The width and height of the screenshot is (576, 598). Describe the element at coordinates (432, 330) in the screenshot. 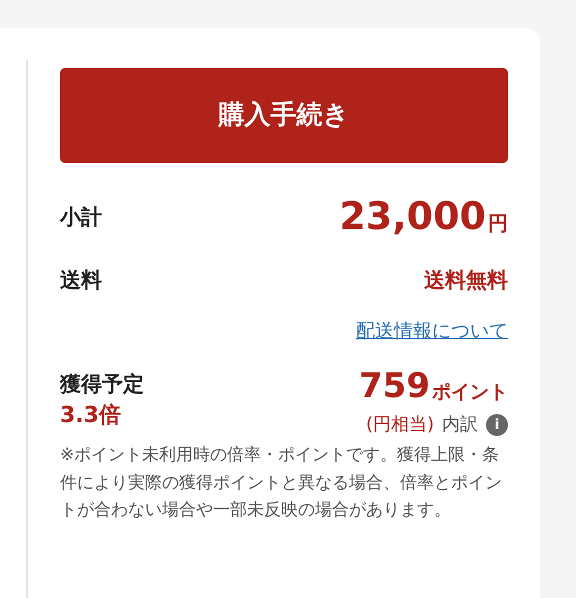

I see `shipping-info-link: 配送情報について` at that location.